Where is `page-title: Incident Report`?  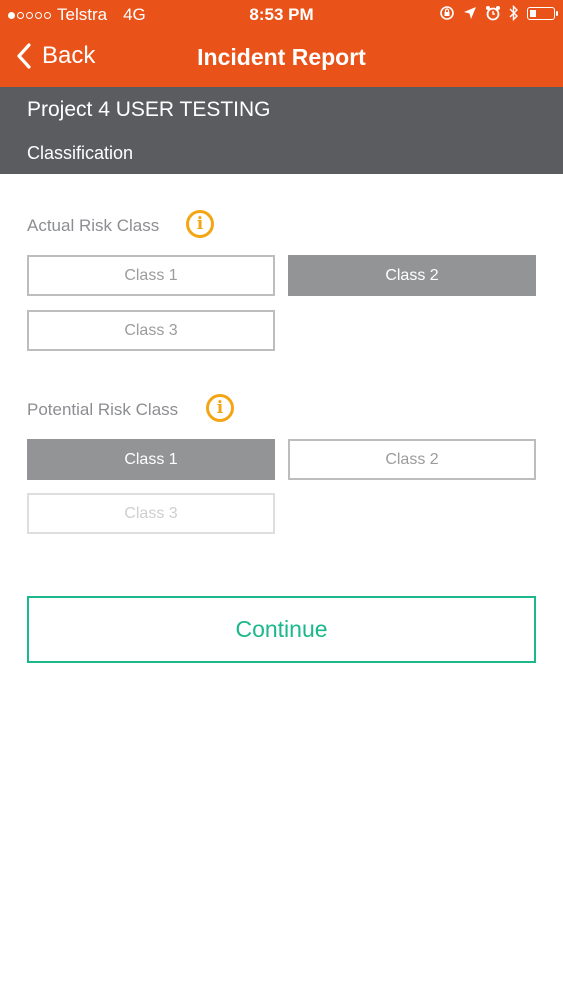
page-title: Incident Report is located at coordinates (281, 57).